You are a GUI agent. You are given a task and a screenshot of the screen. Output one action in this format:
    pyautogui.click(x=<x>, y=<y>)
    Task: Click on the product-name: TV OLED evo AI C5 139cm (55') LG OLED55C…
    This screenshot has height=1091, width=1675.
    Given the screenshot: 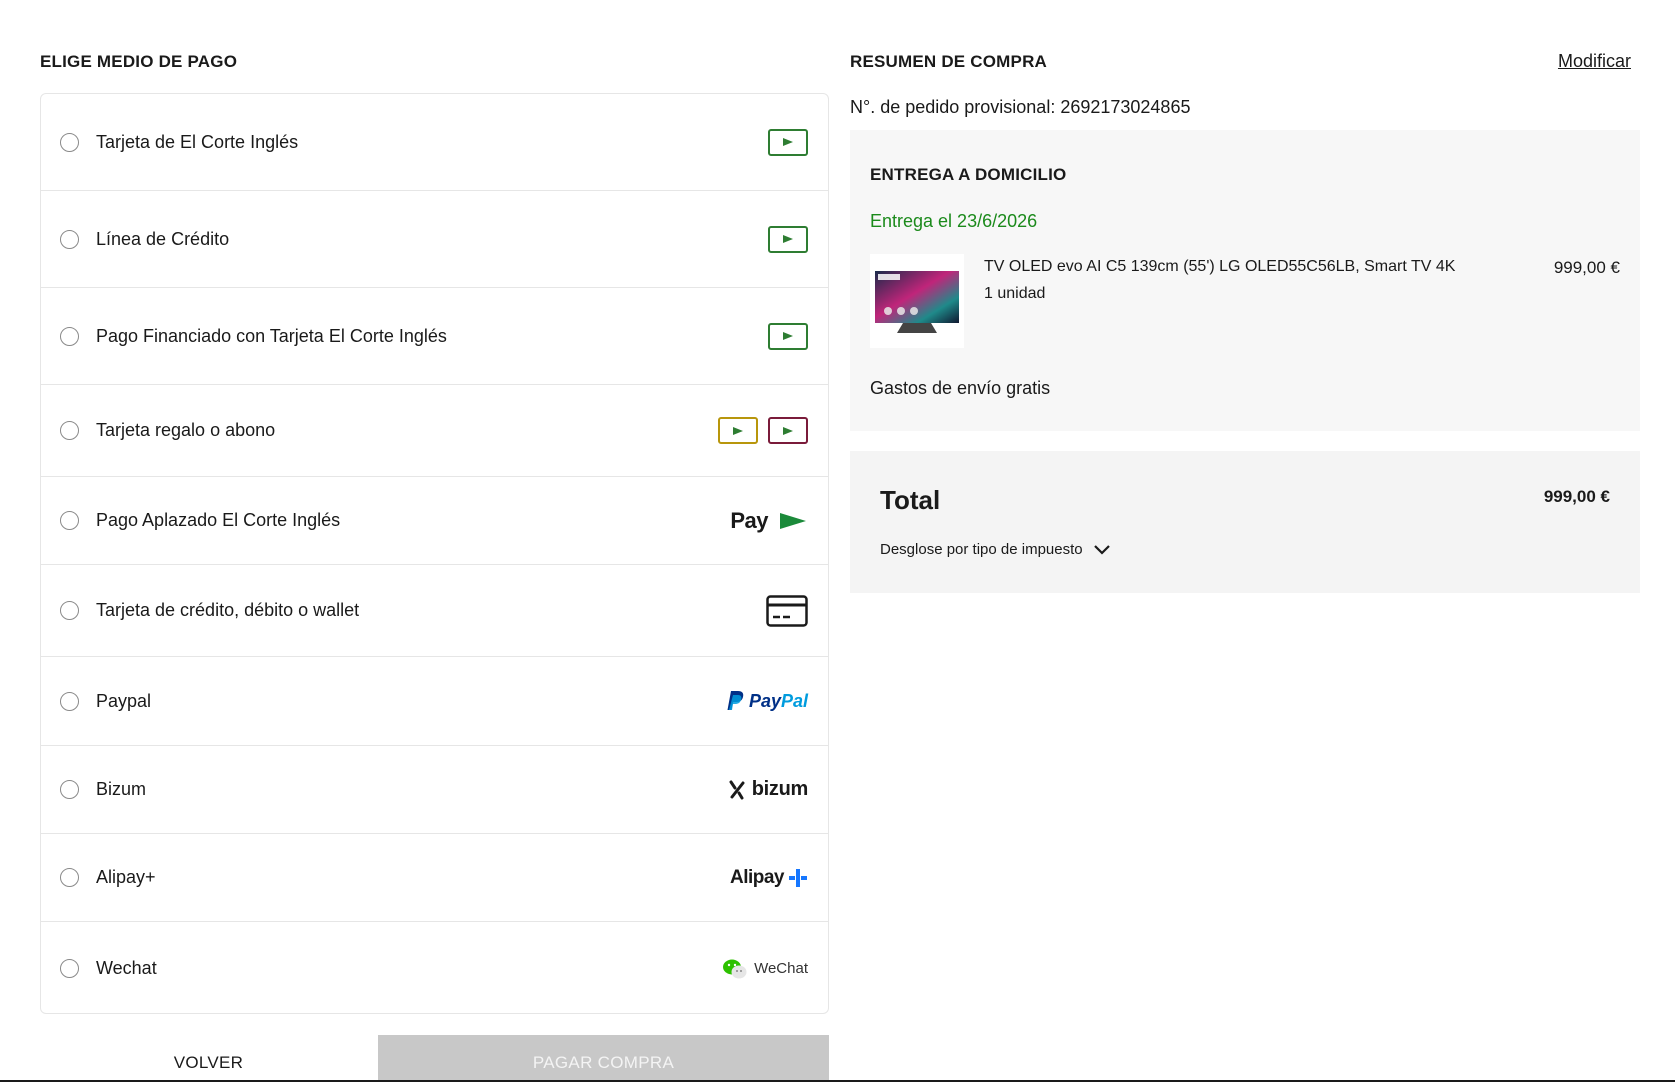 What is the action you would take?
    pyautogui.click(x=1220, y=266)
    